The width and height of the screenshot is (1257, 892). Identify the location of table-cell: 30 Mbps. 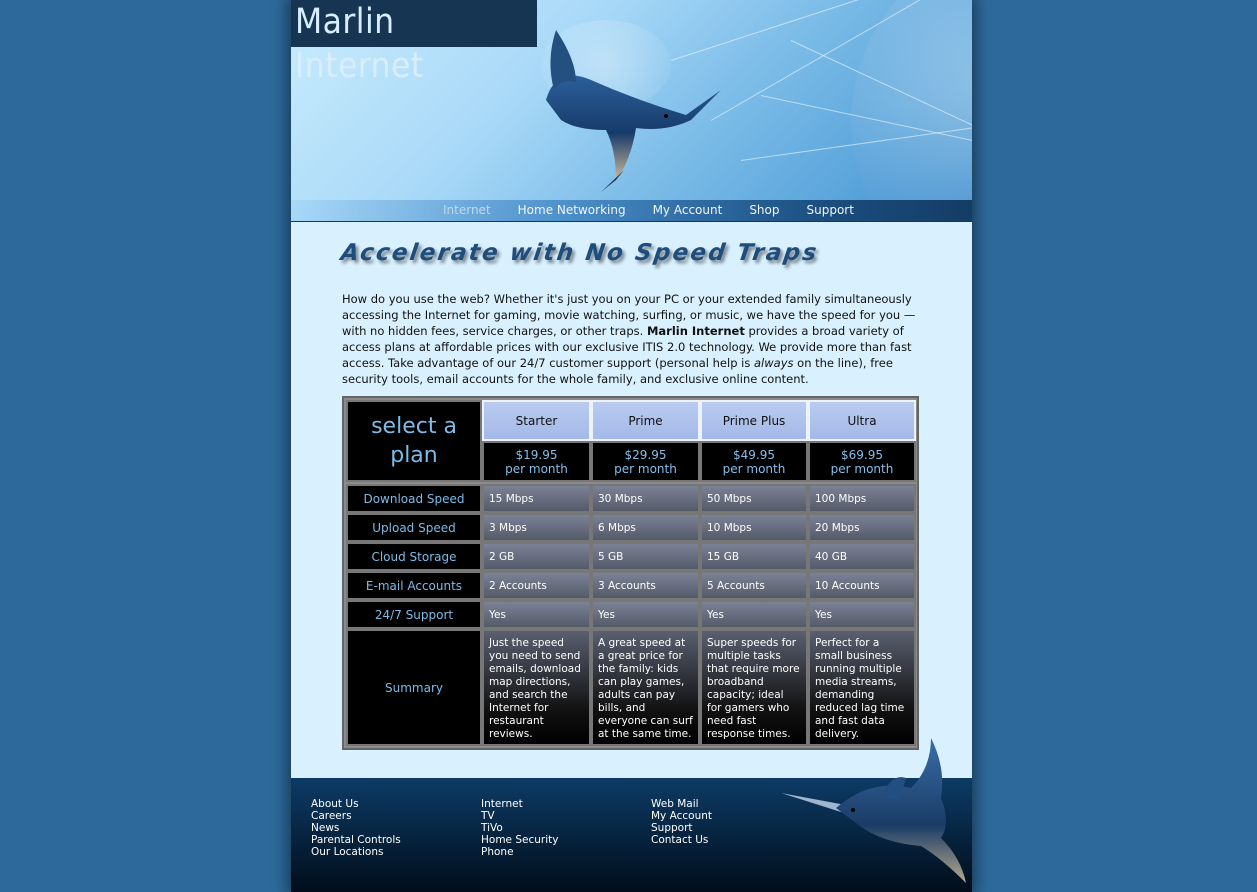
(645, 498).